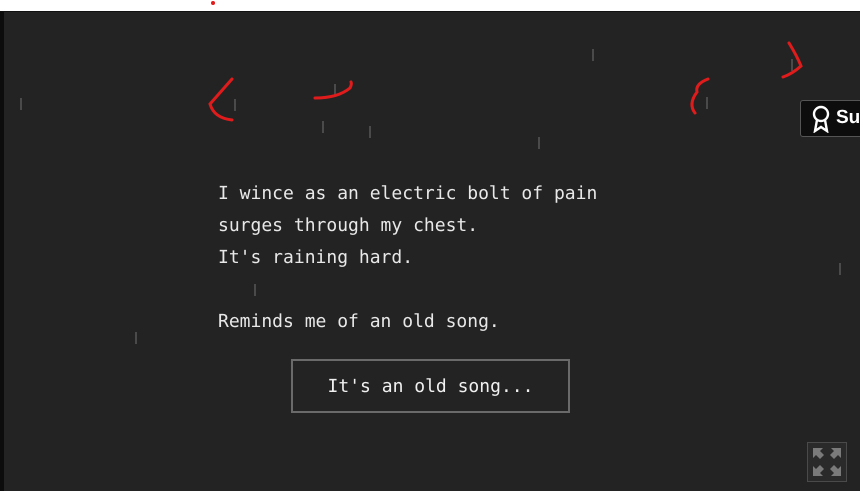  What do you see at coordinates (821, 118) in the screenshot?
I see `ribbon-icon` at bounding box center [821, 118].